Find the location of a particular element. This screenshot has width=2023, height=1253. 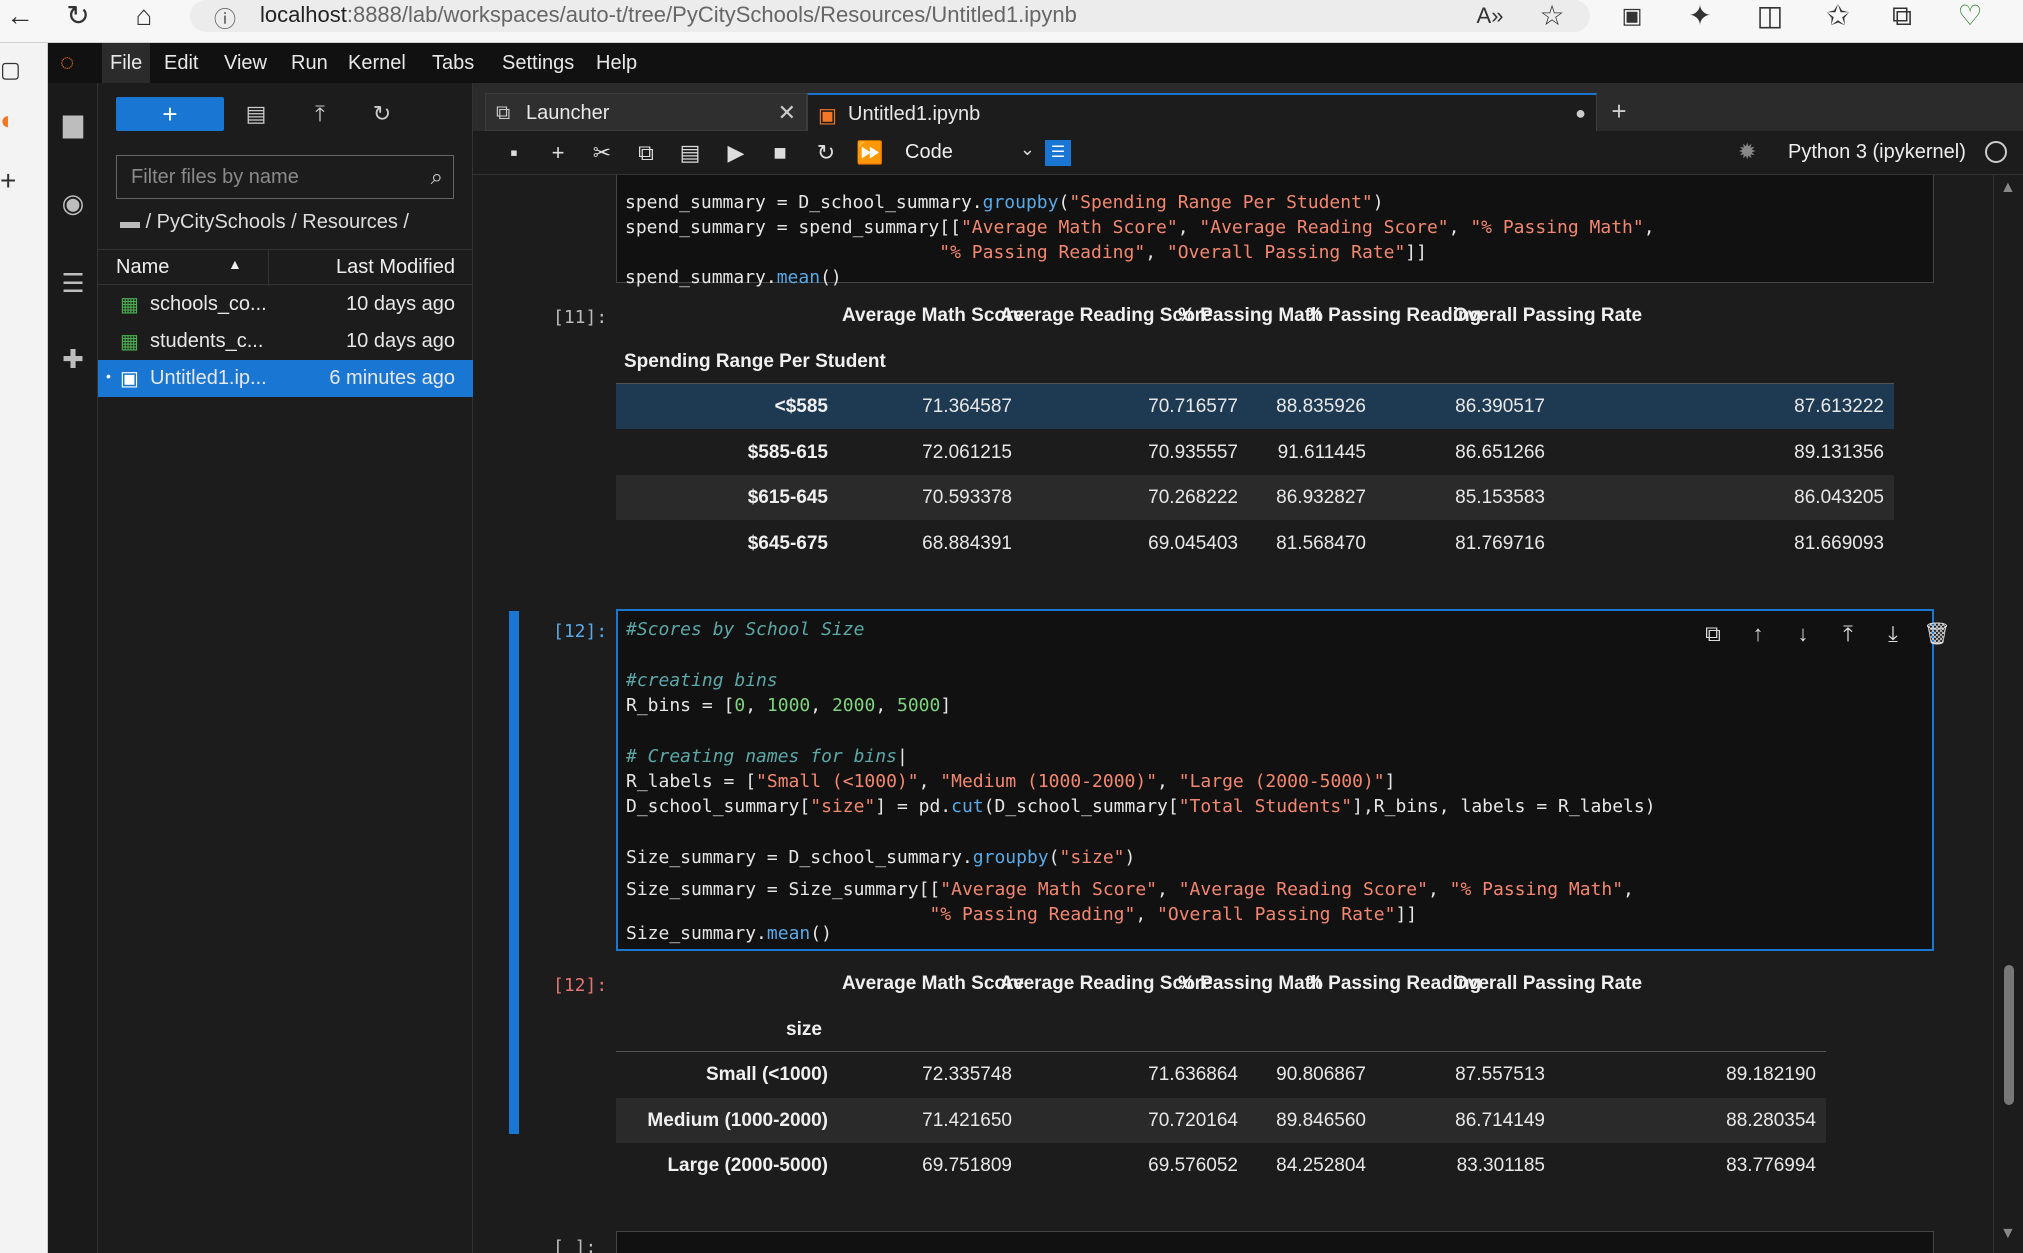

new-tab-button: + is located at coordinates (1619, 112).